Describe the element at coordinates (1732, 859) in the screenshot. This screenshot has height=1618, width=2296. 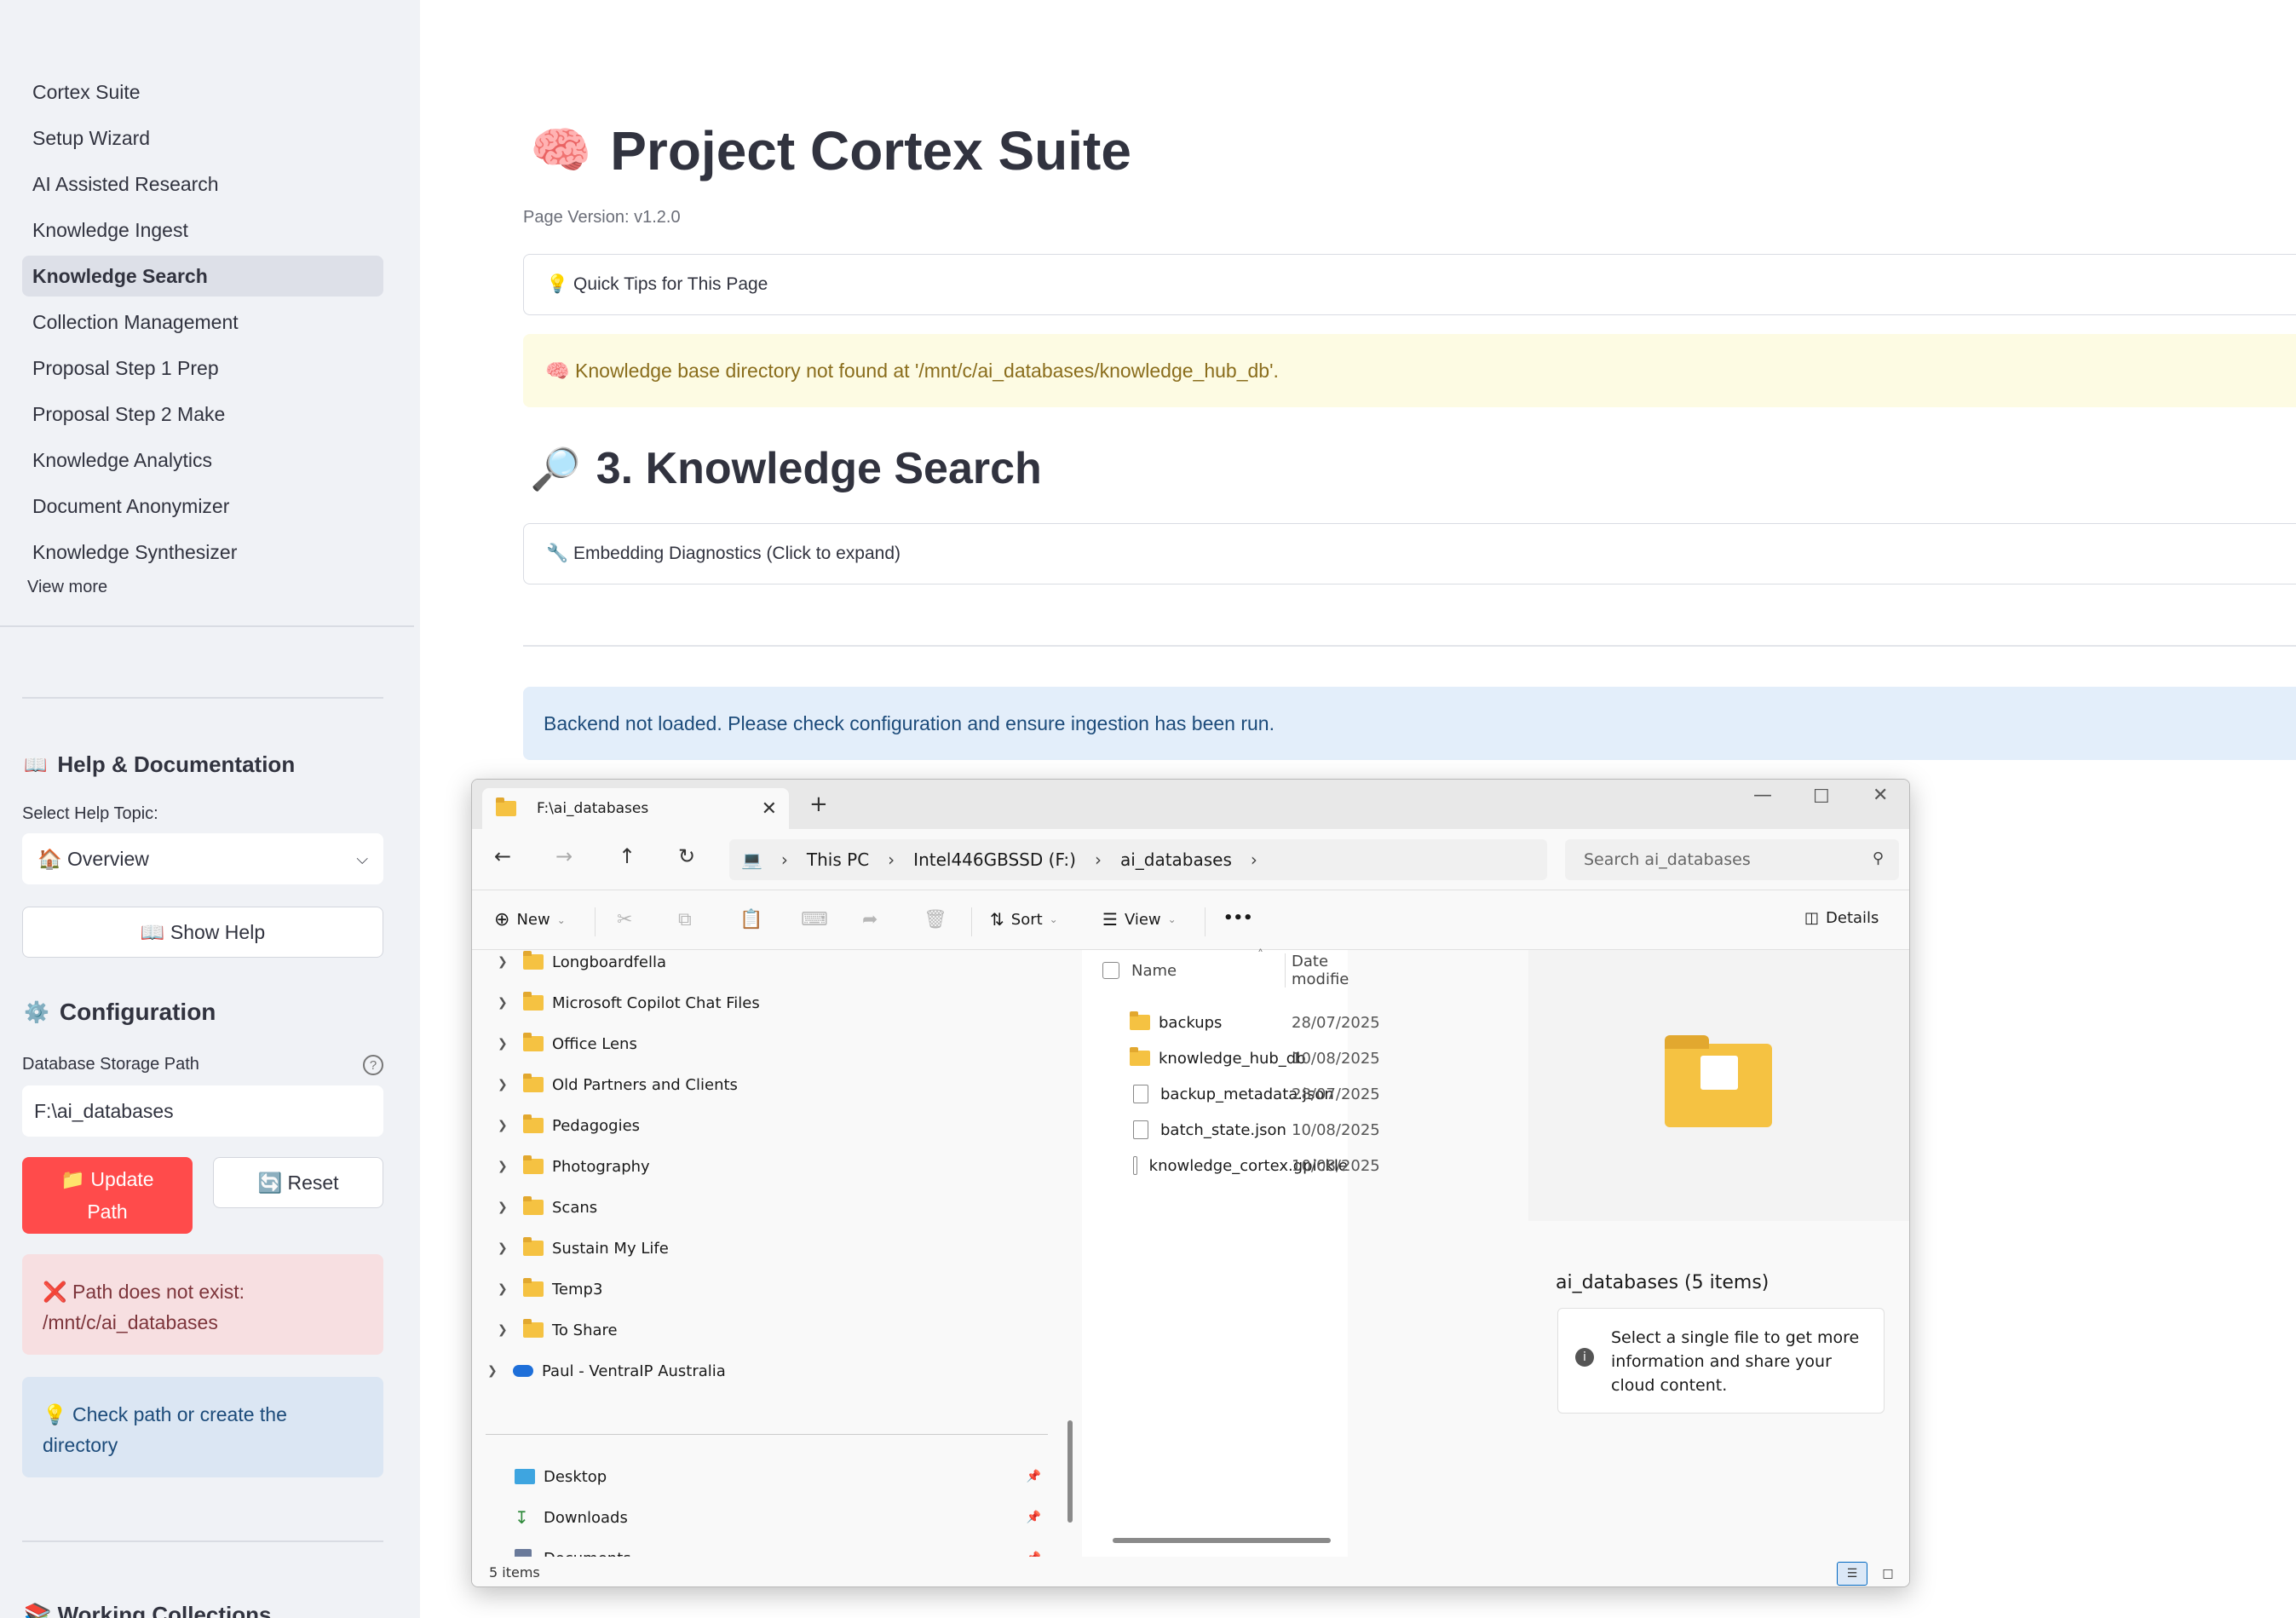
I see `search-input: Search ai_databases ⚲` at that location.